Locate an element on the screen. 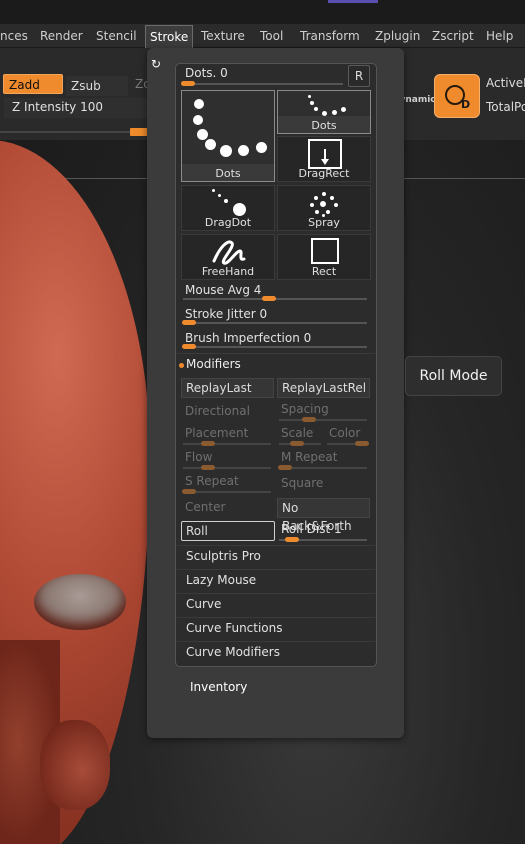 The height and width of the screenshot is (844, 525). s-repeat-label: S Repeat is located at coordinates (212, 481).